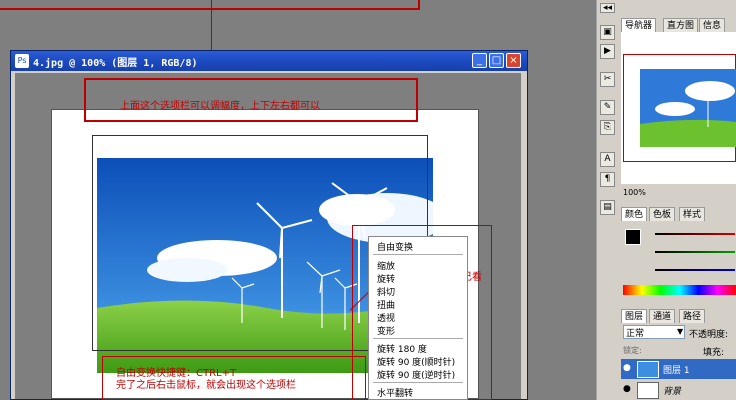 The image size is (736, 400). Describe the element at coordinates (692, 214) in the screenshot. I see `tab-styles: 样式` at that location.